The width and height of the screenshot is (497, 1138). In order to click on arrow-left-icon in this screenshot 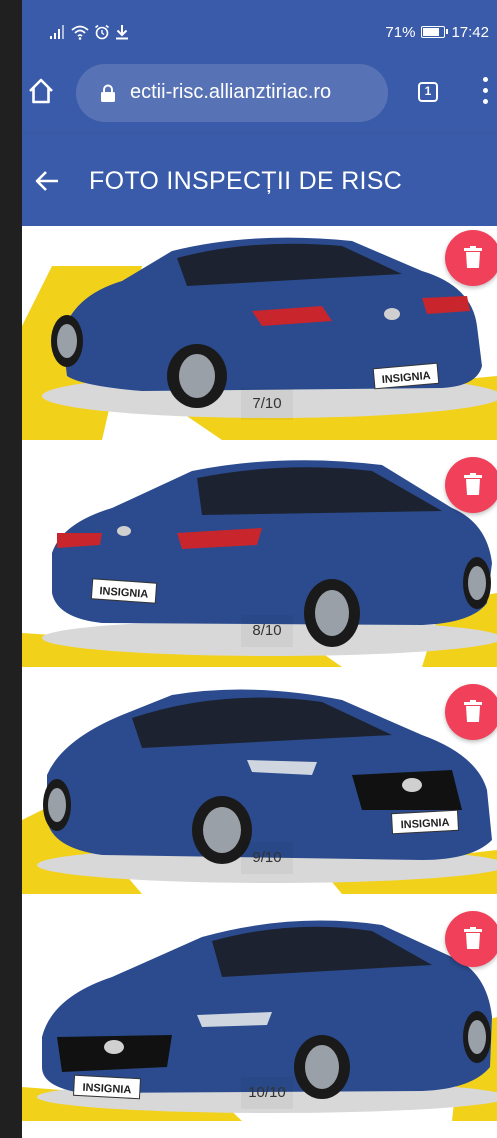, I will do `click(47, 181)`.